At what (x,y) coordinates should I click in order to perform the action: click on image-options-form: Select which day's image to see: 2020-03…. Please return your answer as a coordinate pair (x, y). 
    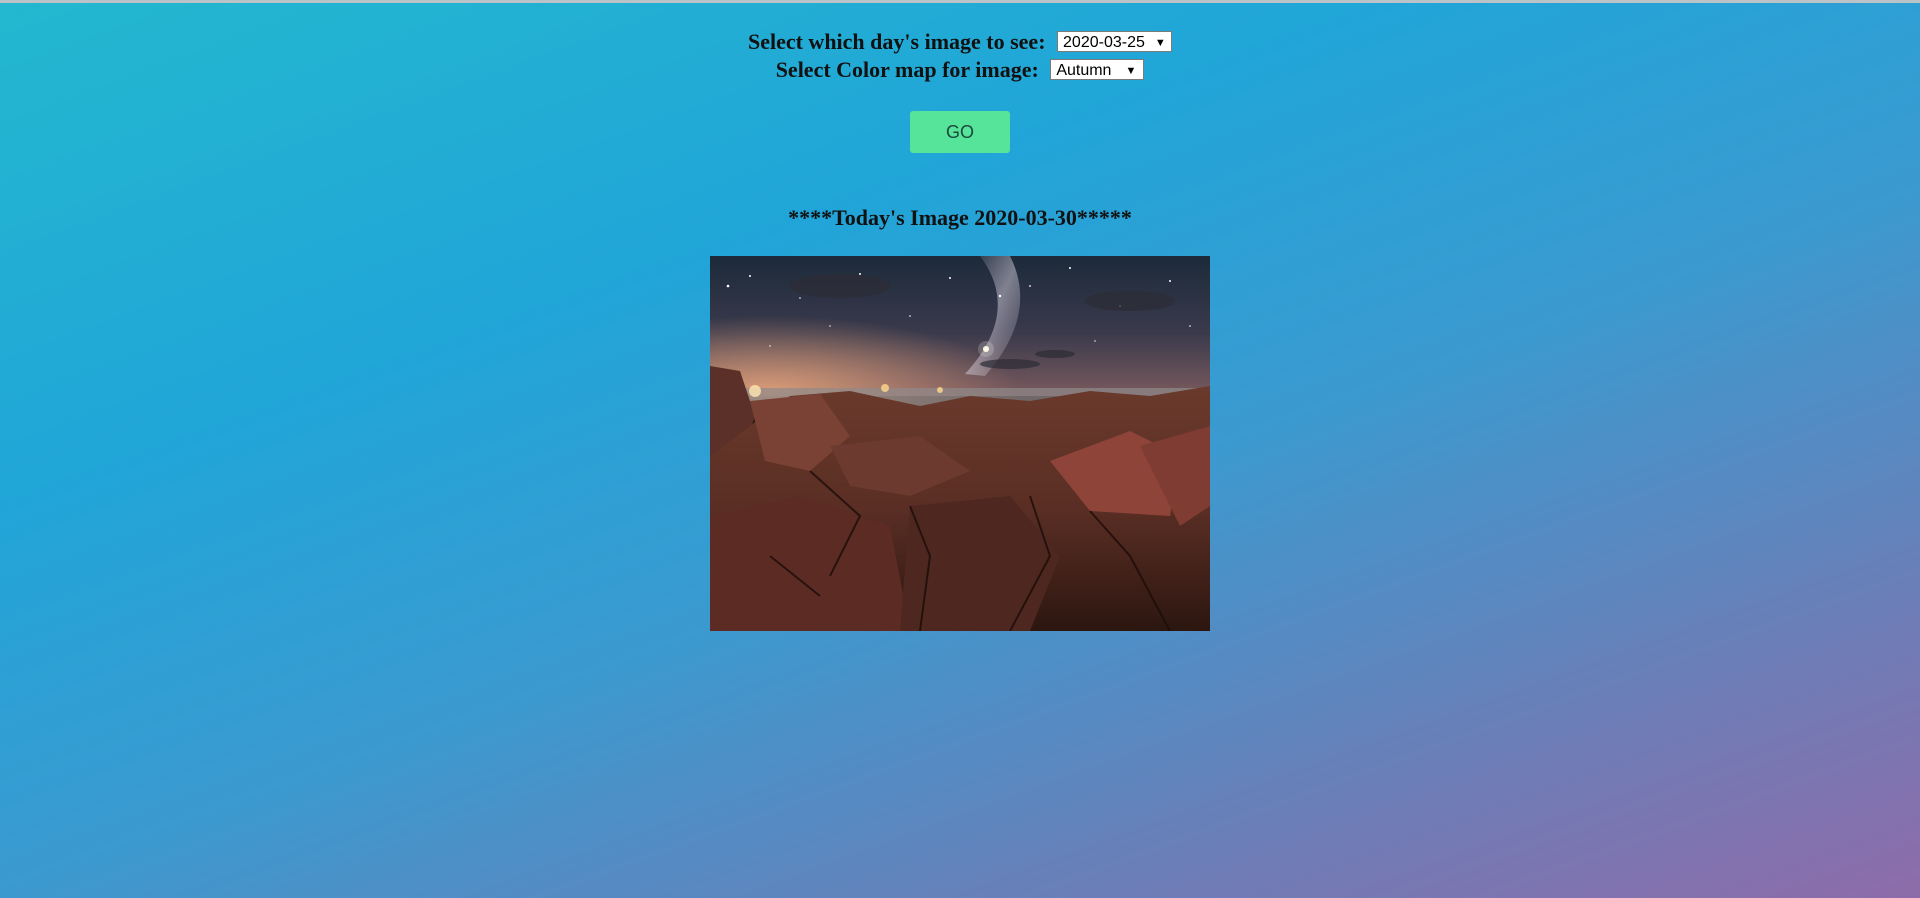
    Looking at the image, I should click on (960, 54).